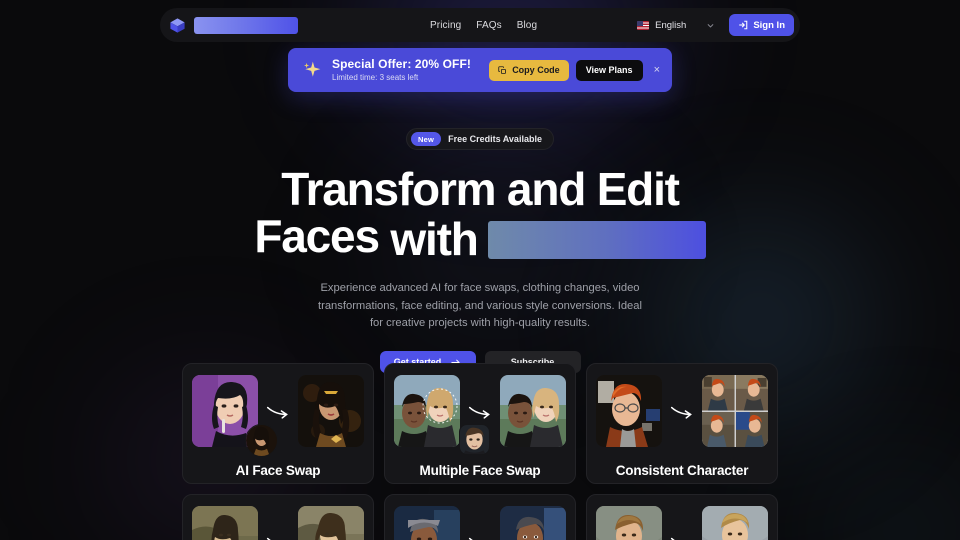  I want to click on close-icon: ×, so click(657, 70).